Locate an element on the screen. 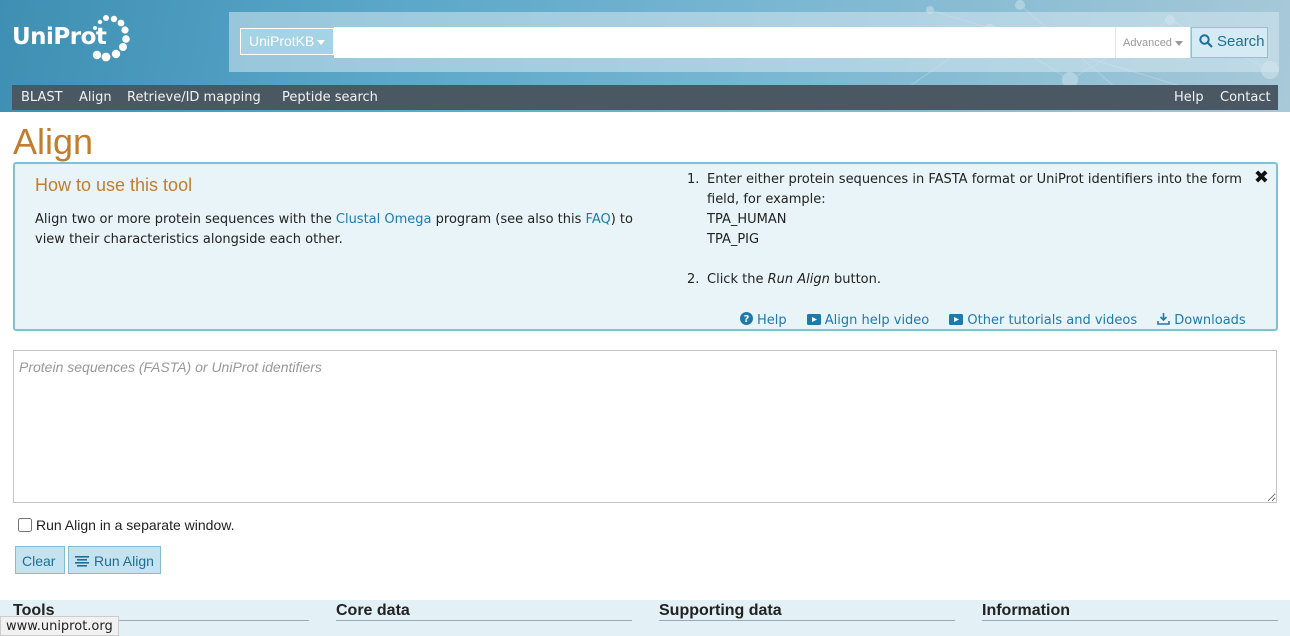 Image resolution: width=1290 pixels, height=636 pixels. download-icon is located at coordinates (1164, 319).